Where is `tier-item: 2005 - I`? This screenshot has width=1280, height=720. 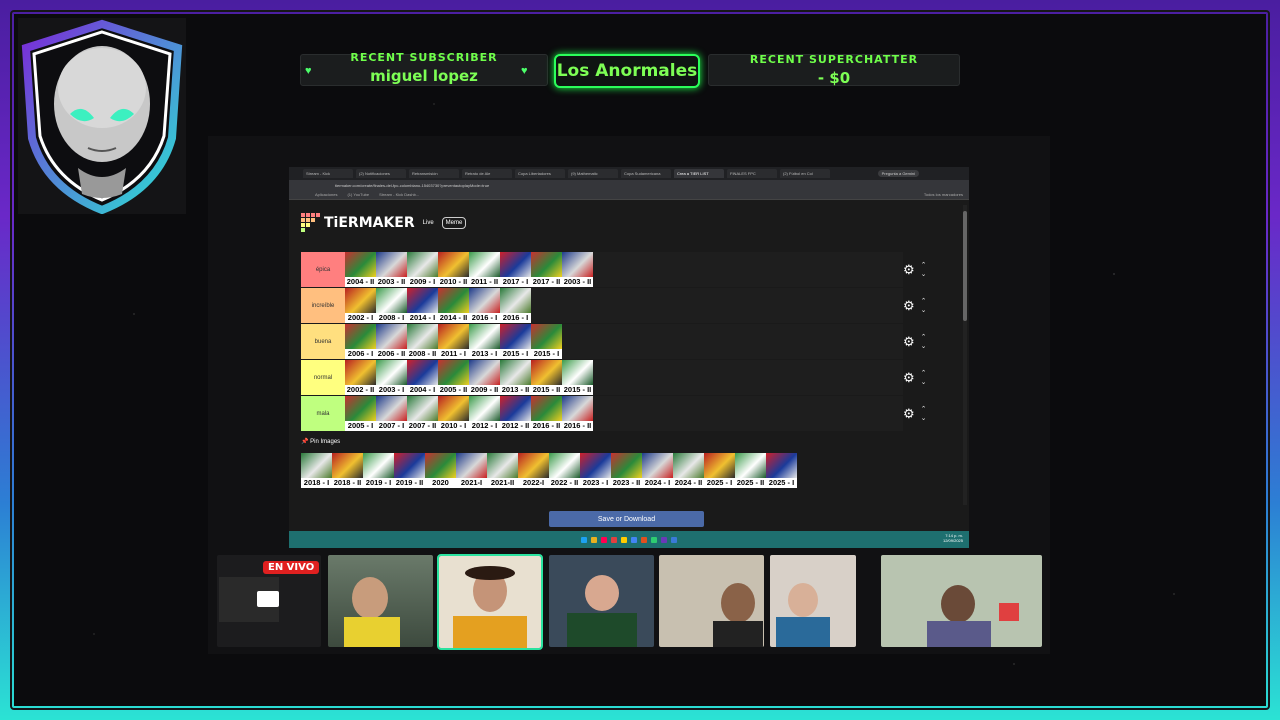 tier-item: 2005 - I is located at coordinates (360, 413).